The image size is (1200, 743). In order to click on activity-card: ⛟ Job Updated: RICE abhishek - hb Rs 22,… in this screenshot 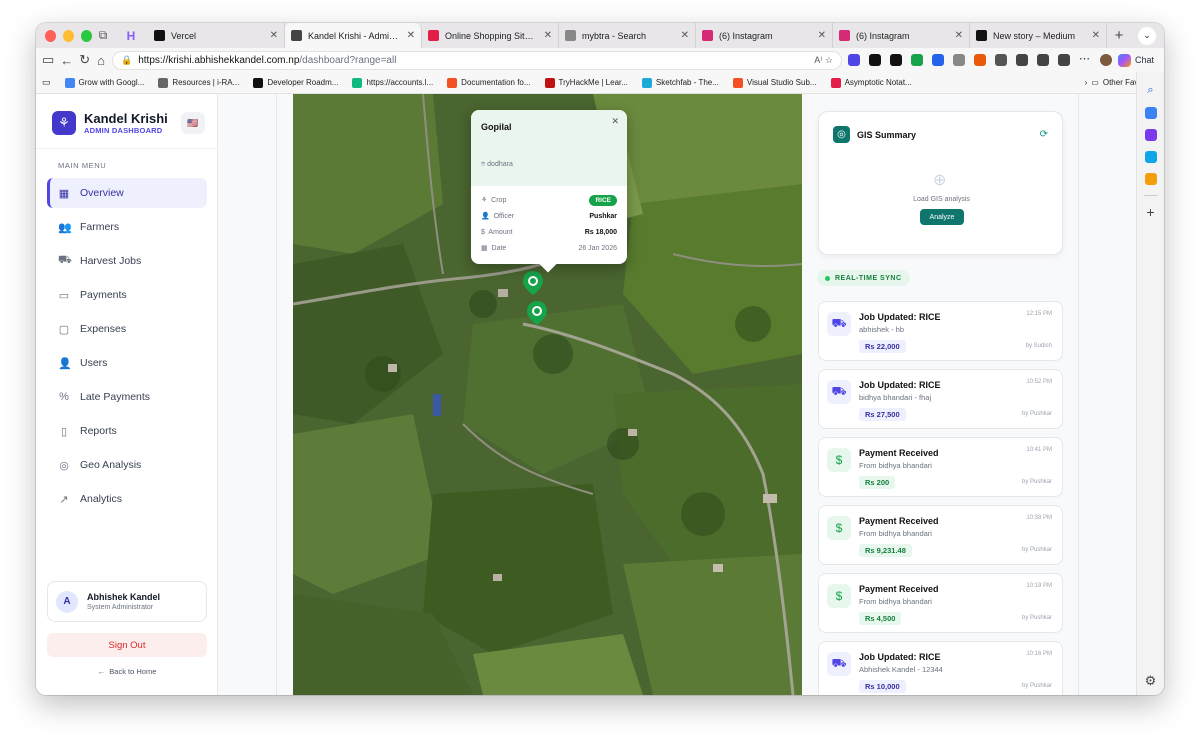, I will do `click(940, 331)`.